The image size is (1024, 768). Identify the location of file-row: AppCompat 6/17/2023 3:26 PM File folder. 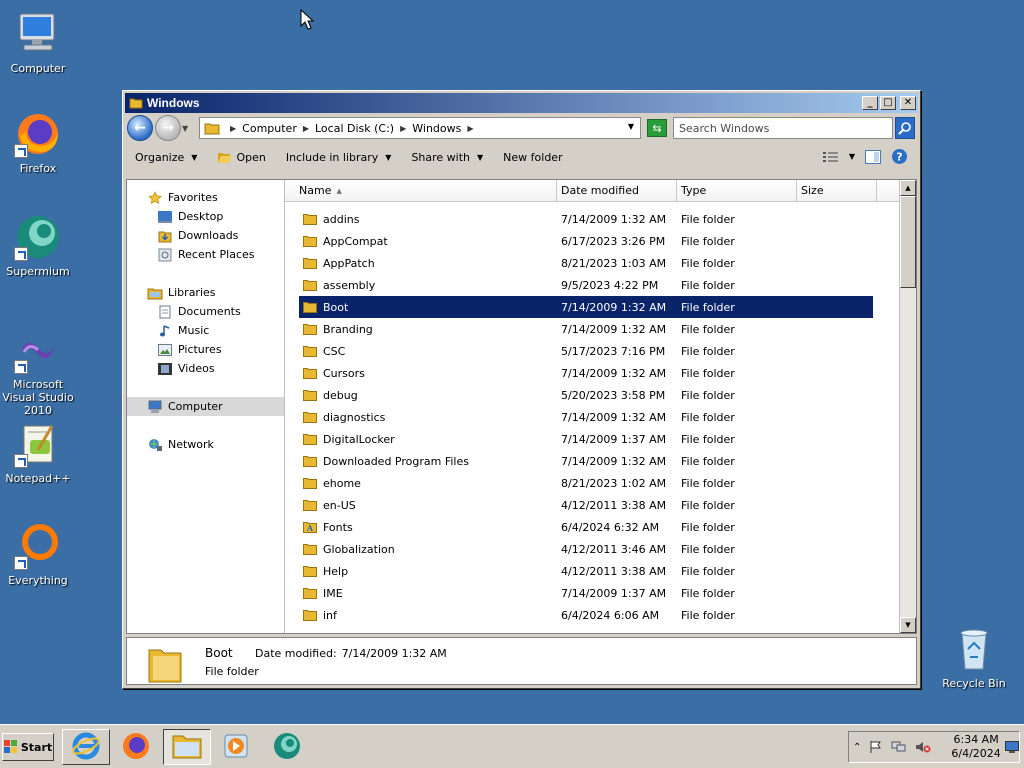
(586, 241).